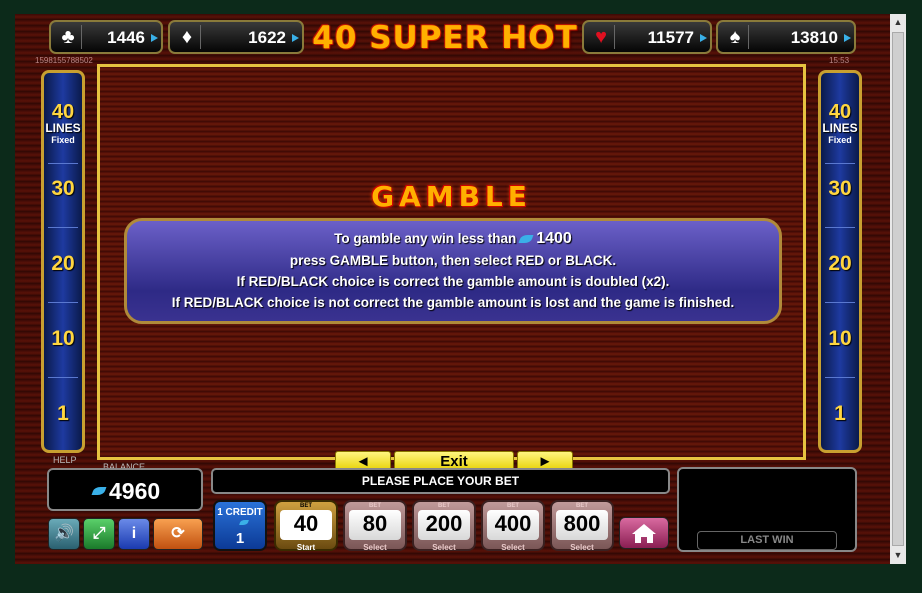  What do you see at coordinates (240, 525) in the screenshot?
I see `credit-button: 1 CREDIT 1` at bounding box center [240, 525].